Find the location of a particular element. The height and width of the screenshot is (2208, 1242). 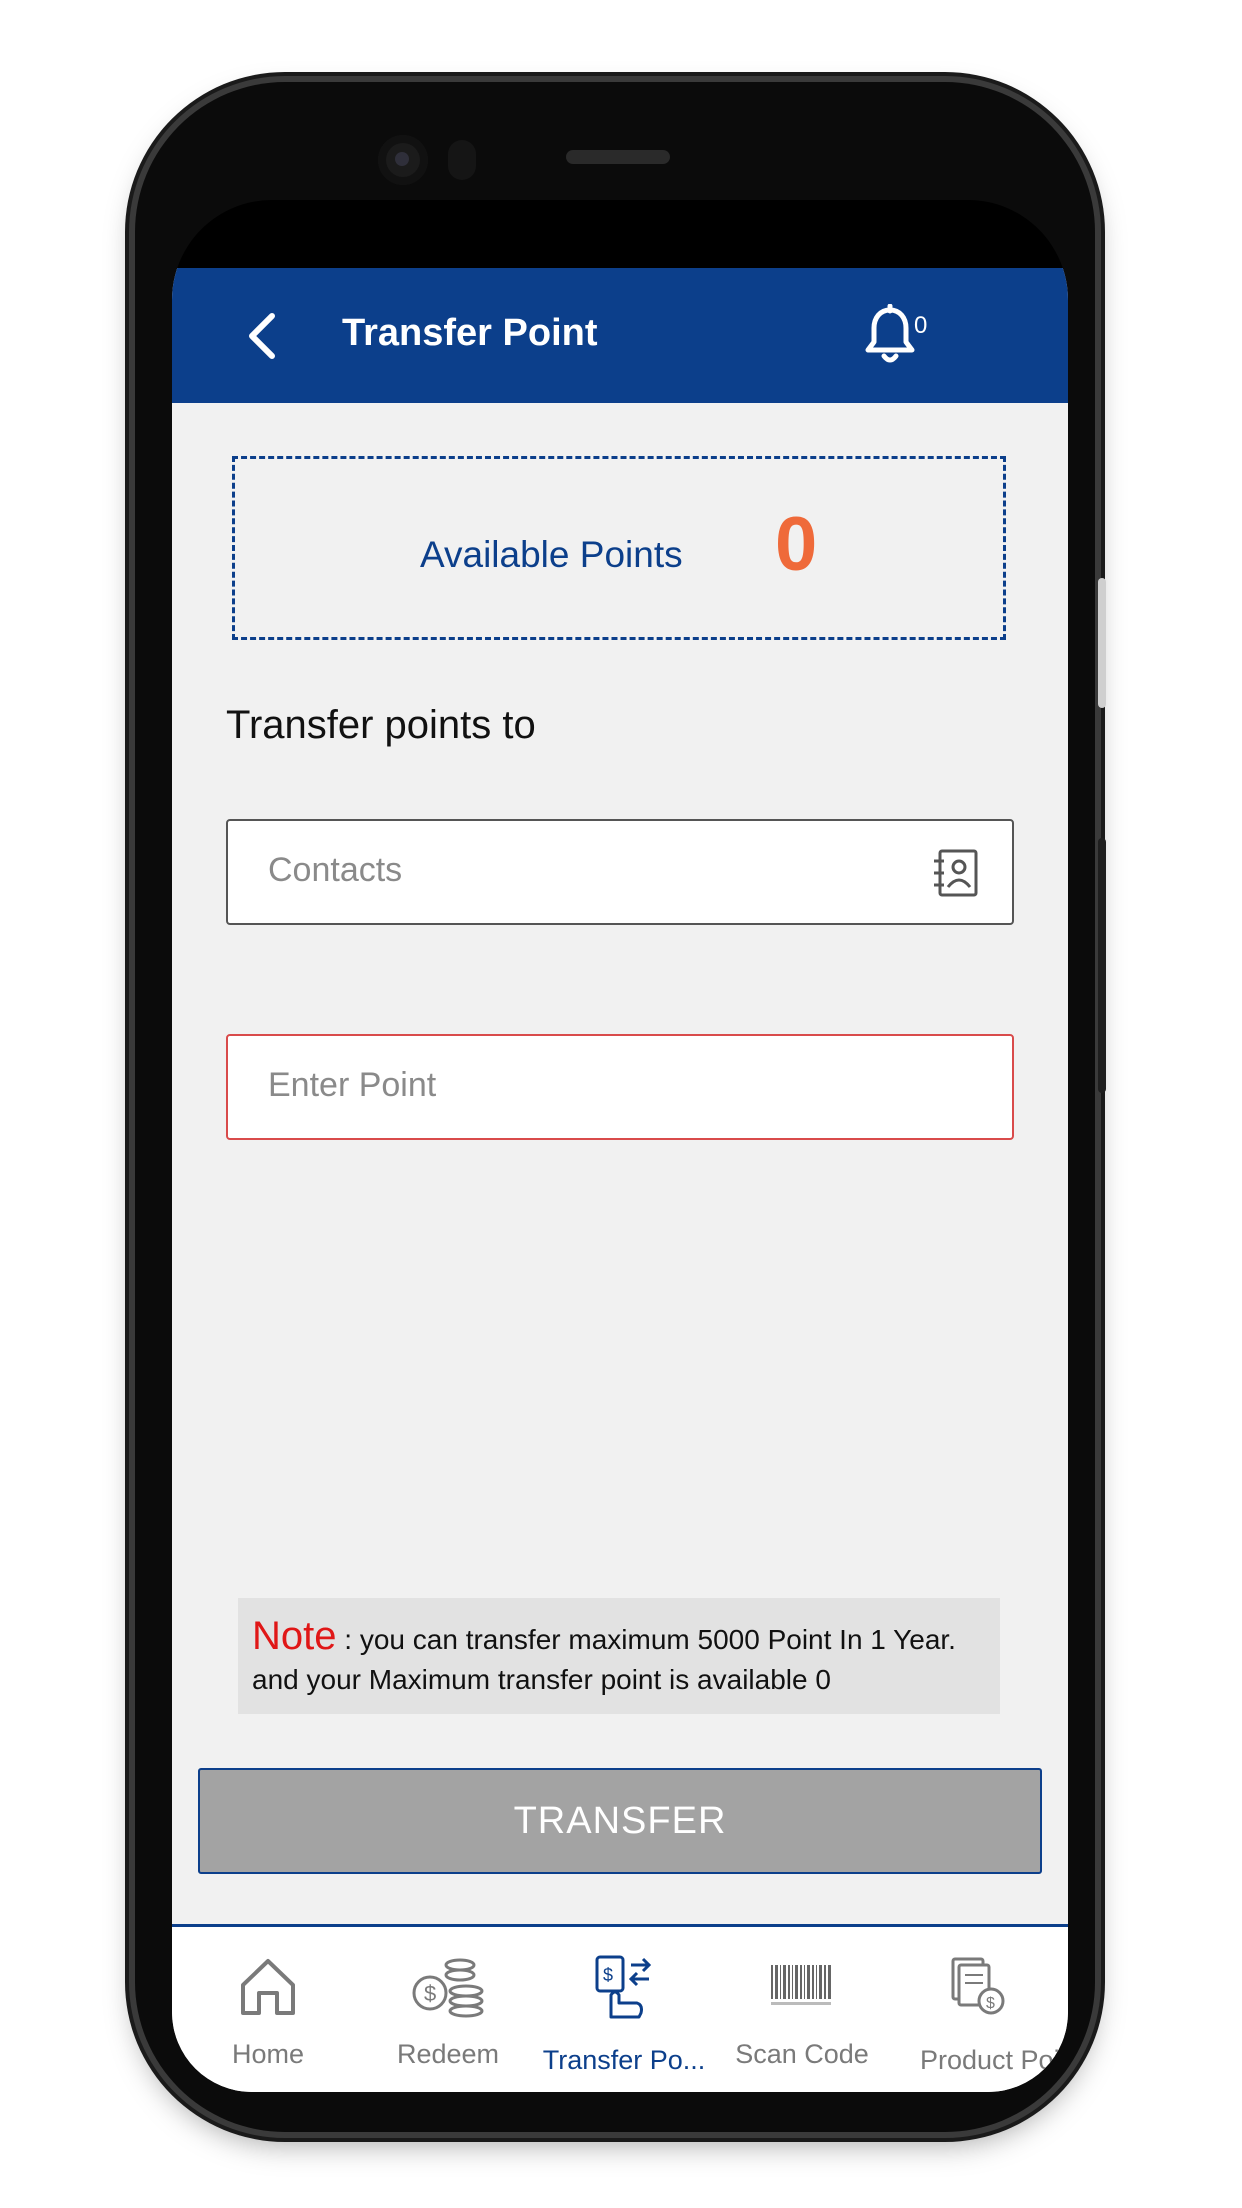

tab-home: Home is located at coordinates (268, 2009).